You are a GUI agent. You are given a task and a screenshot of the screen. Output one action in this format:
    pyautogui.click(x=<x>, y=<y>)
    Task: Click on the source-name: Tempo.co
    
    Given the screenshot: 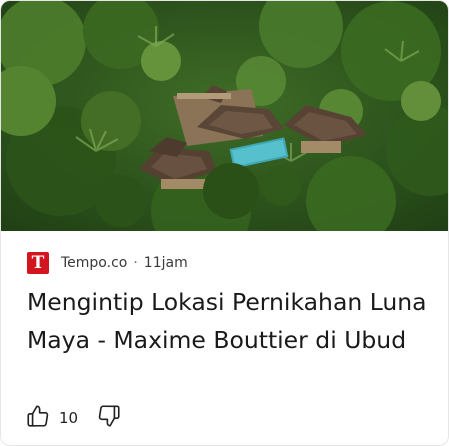 What is the action you would take?
    pyautogui.click(x=94, y=263)
    